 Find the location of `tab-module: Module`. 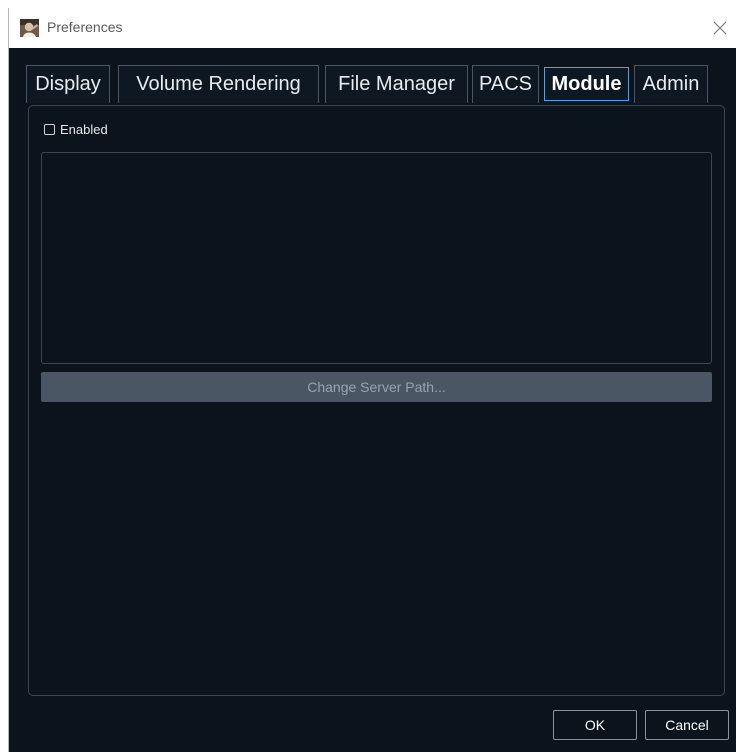

tab-module: Module is located at coordinates (586, 84).